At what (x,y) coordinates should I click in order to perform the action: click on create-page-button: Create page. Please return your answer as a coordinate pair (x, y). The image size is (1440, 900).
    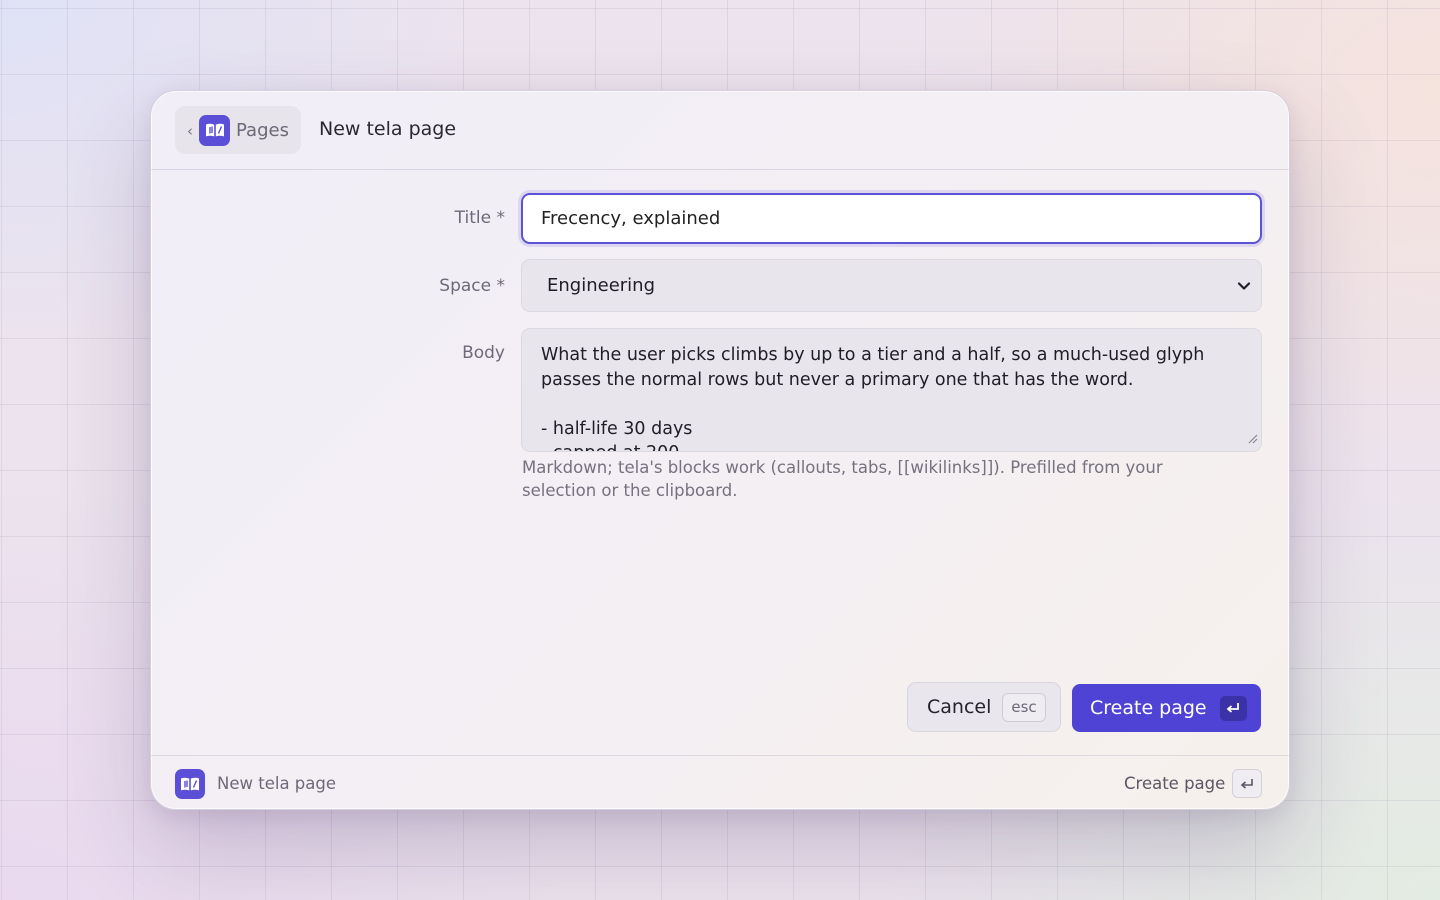
    Looking at the image, I should click on (1166, 708).